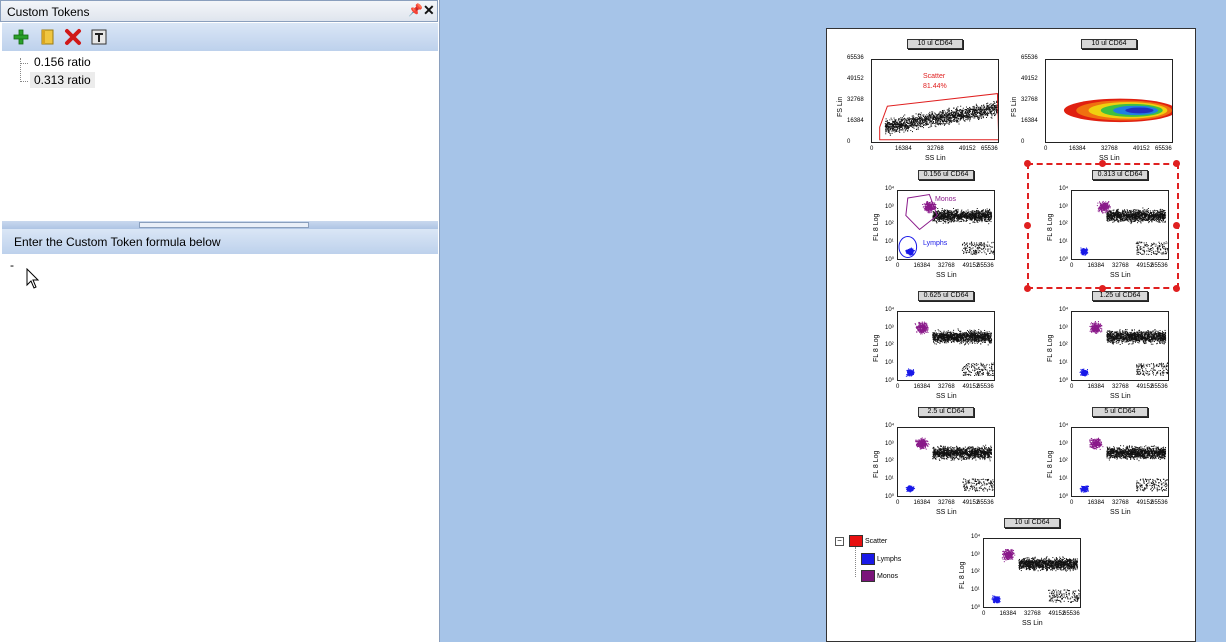  Describe the element at coordinates (855, 79) in the screenshot. I see `y-tick-label: 49152` at that location.